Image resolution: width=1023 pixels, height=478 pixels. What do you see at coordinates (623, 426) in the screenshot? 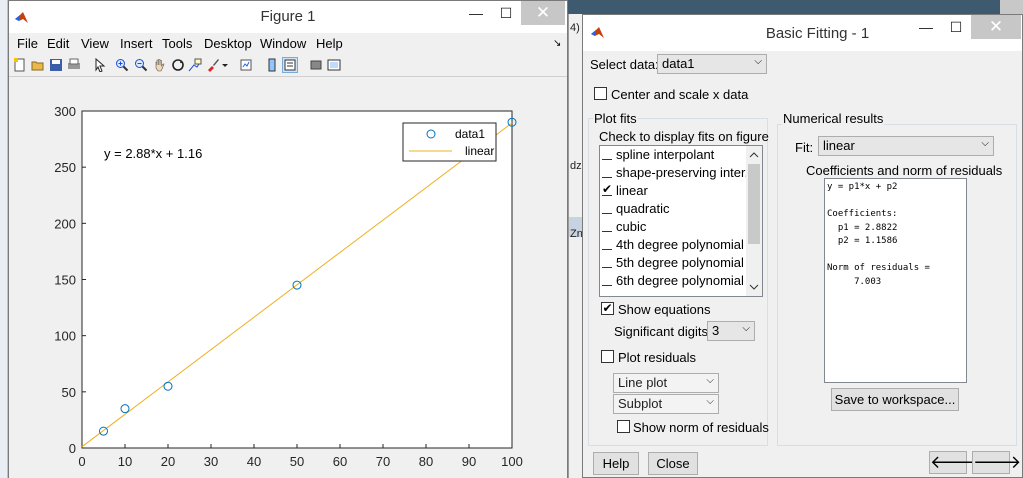
I see `show-norm-checkbox` at bounding box center [623, 426].